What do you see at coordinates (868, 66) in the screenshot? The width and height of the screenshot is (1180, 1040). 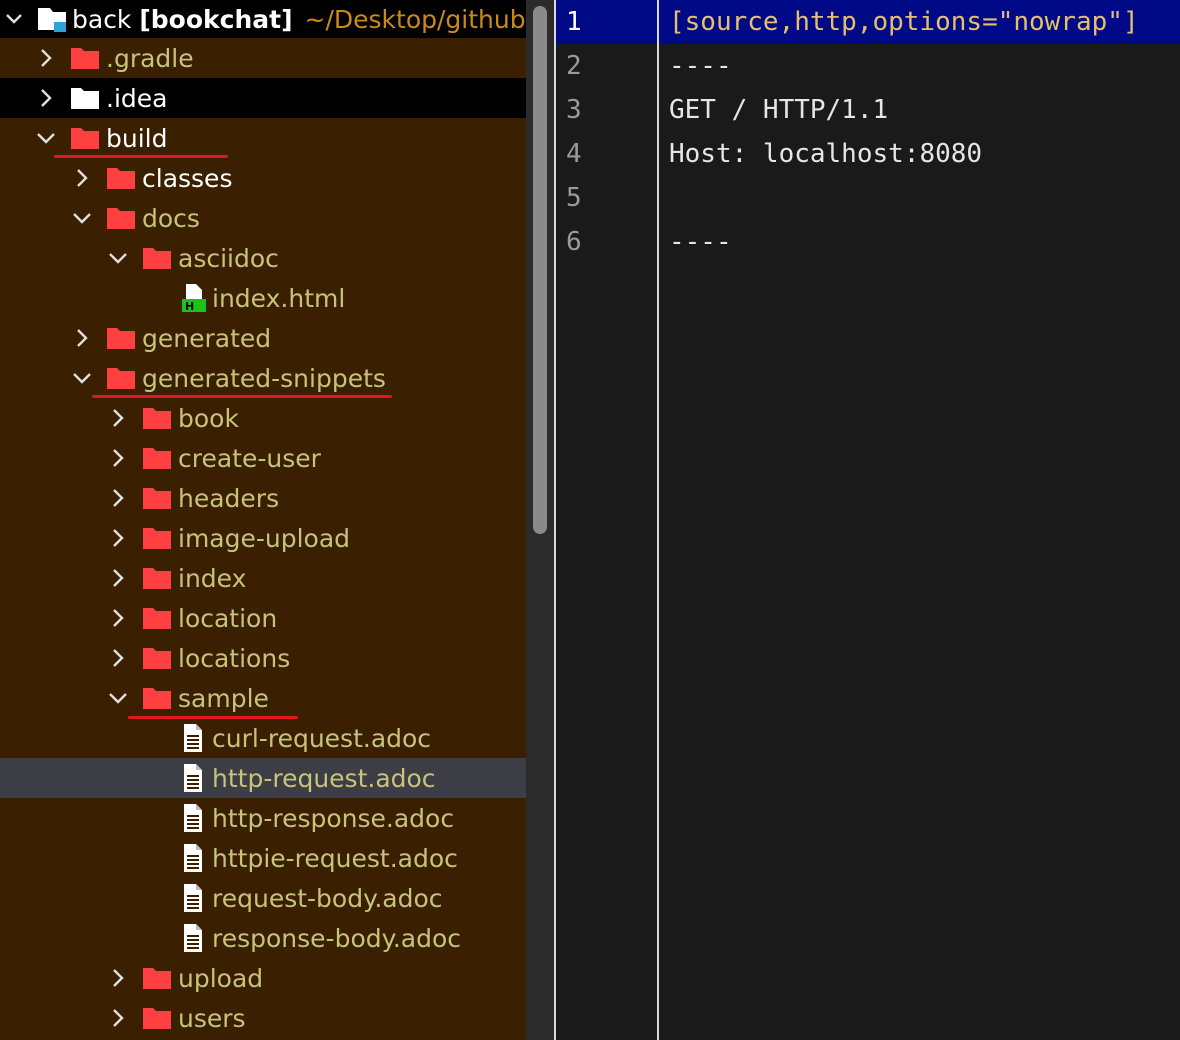 I see `editor-line: 2 ----` at bounding box center [868, 66].